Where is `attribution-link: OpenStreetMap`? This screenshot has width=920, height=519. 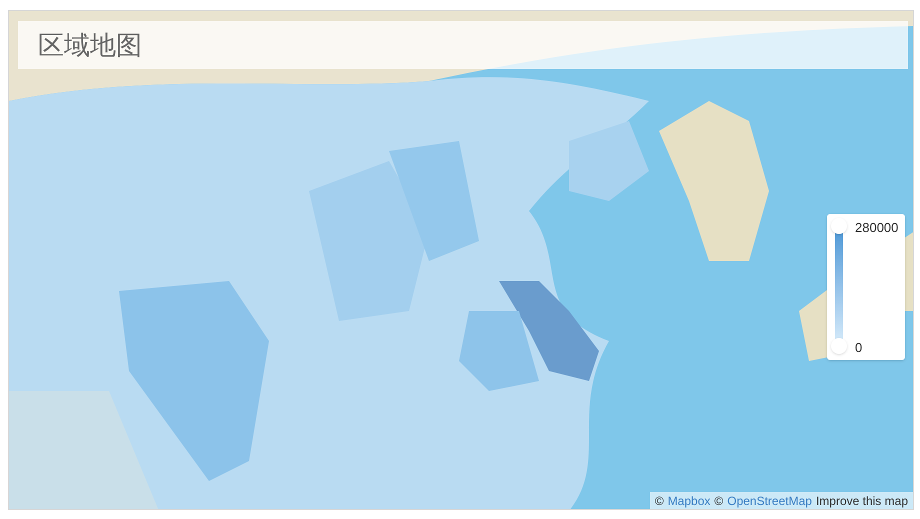
attribution-link: OpenStreetMap is located at coordinates (769, 500).